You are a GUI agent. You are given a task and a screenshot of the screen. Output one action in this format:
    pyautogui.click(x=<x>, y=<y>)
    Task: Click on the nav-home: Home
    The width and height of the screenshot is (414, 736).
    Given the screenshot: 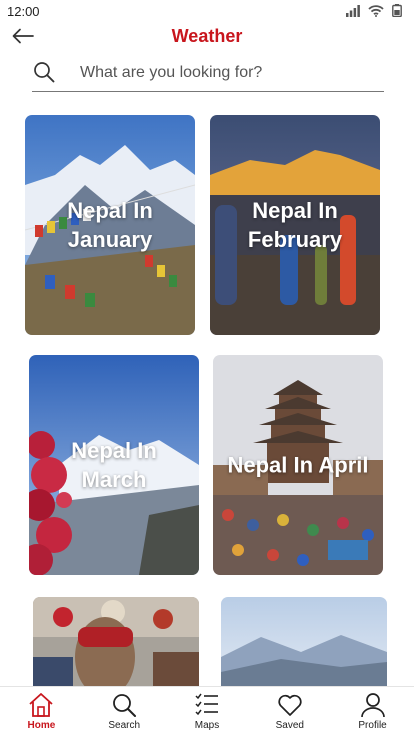 What is the action you would take?
    pyautogui.click(x=41, y=711)
    